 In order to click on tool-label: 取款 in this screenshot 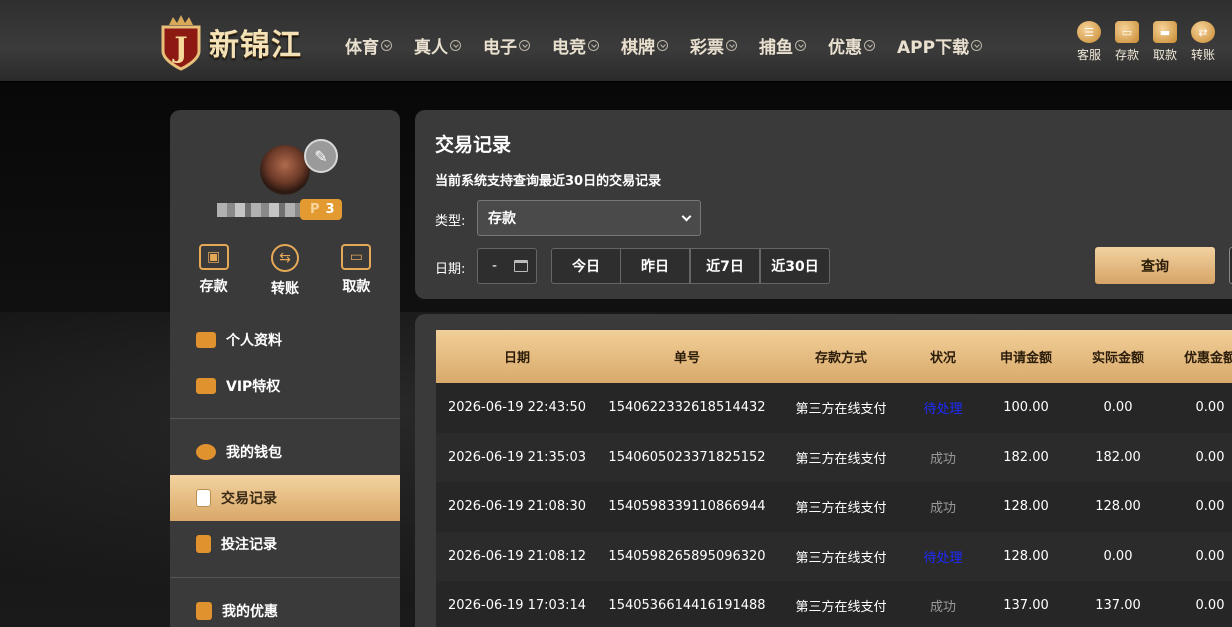, I will do `click(1164, 55)`.